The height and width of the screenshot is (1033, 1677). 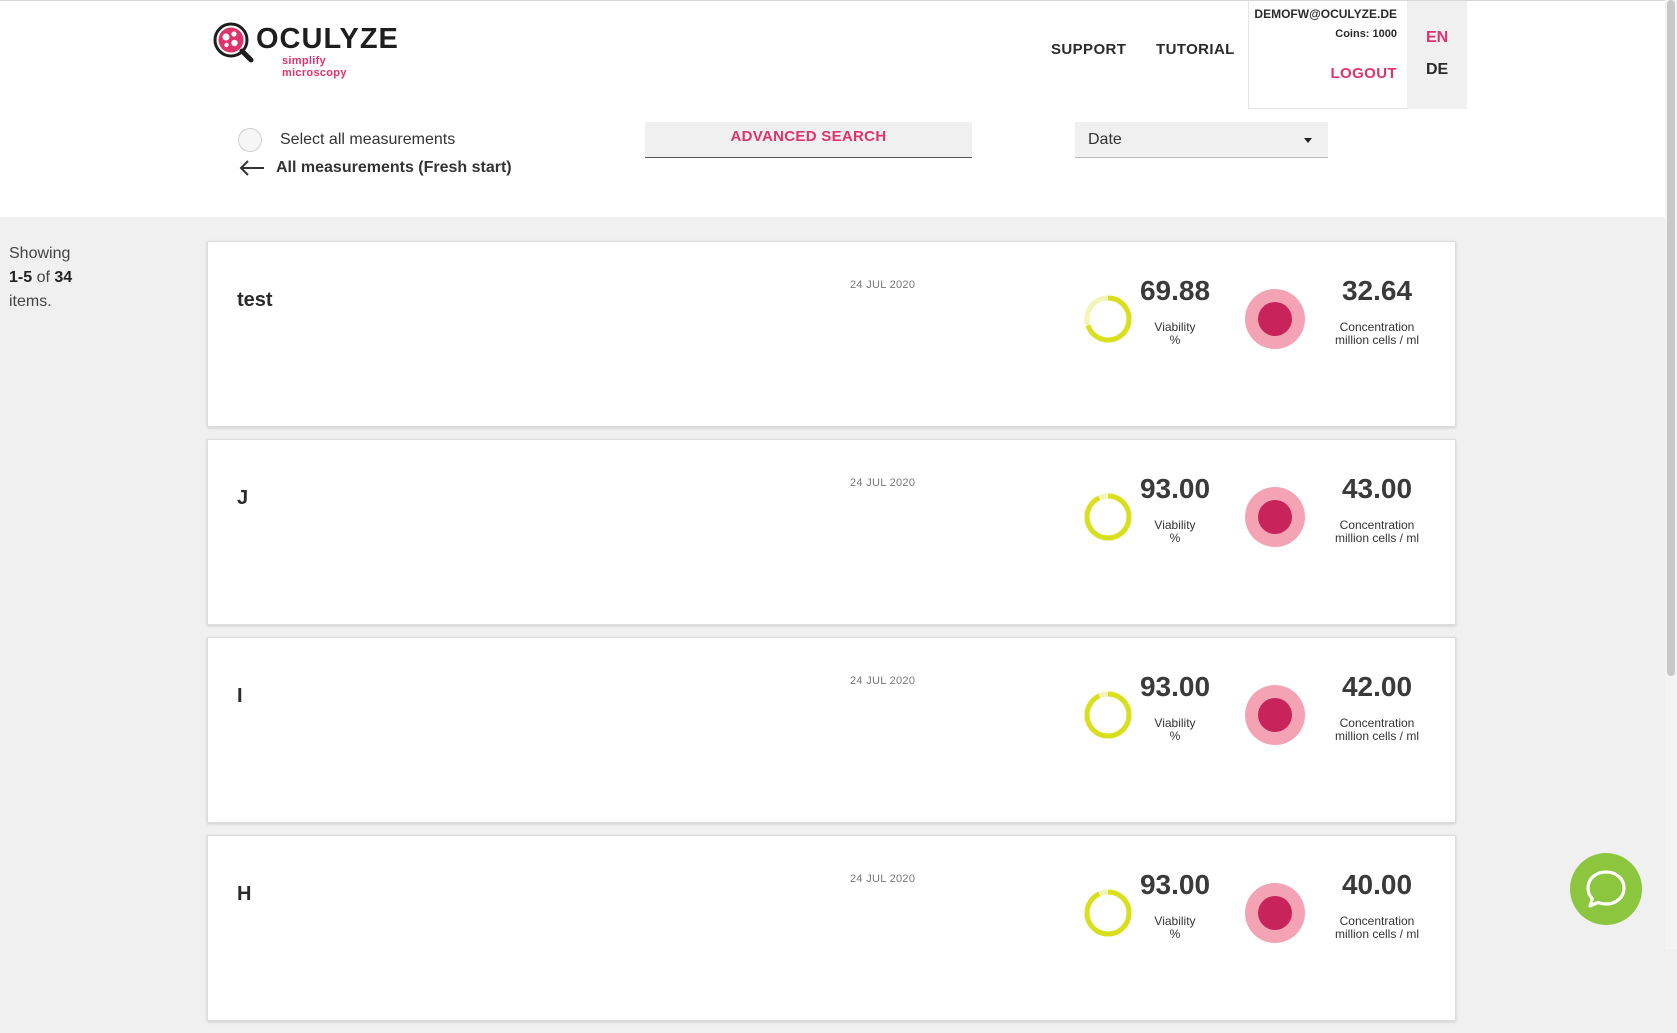 What do you see at coordinates (1377, 488) in the screenshot?
I see `concentration-value: 43.00` at bounding box center [1377, 488].